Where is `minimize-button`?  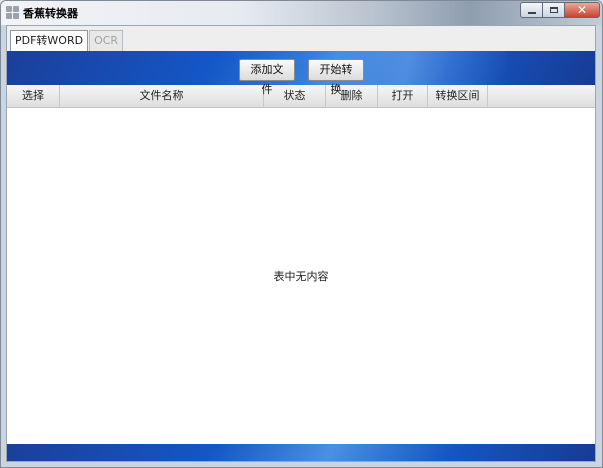 minimize-button is located at coordinates (531, 10).